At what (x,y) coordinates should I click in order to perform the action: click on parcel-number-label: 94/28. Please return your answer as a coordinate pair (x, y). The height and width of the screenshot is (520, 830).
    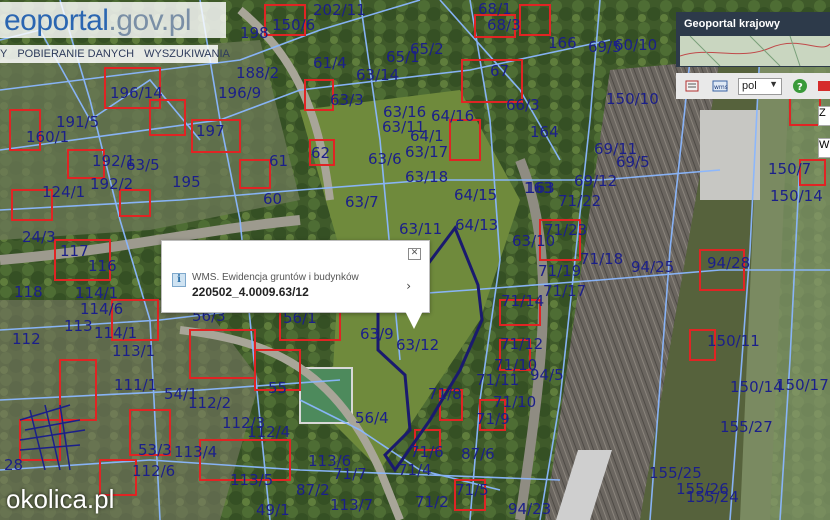
    Looking at the image, I should click on (728, 263).